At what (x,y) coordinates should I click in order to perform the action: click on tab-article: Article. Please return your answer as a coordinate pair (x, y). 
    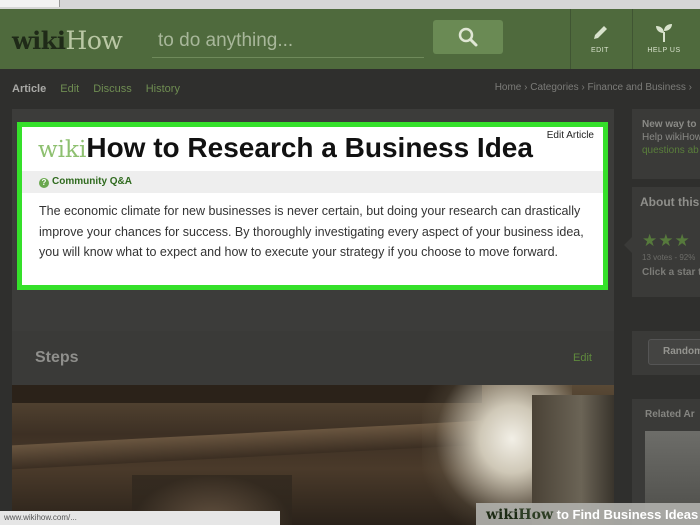
    Looking at the image, I should click on (29, 89).